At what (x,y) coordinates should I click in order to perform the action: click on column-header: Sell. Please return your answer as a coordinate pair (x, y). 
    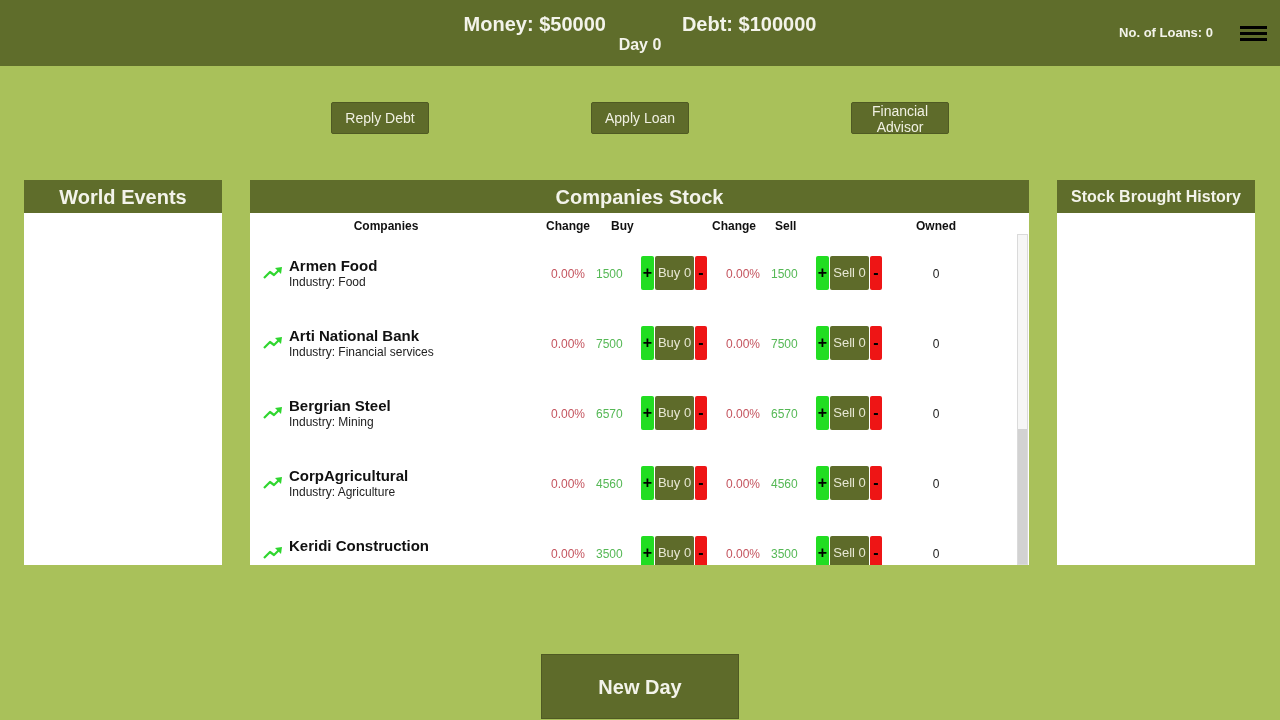
    Looking at the image, I should click on (786, 226).